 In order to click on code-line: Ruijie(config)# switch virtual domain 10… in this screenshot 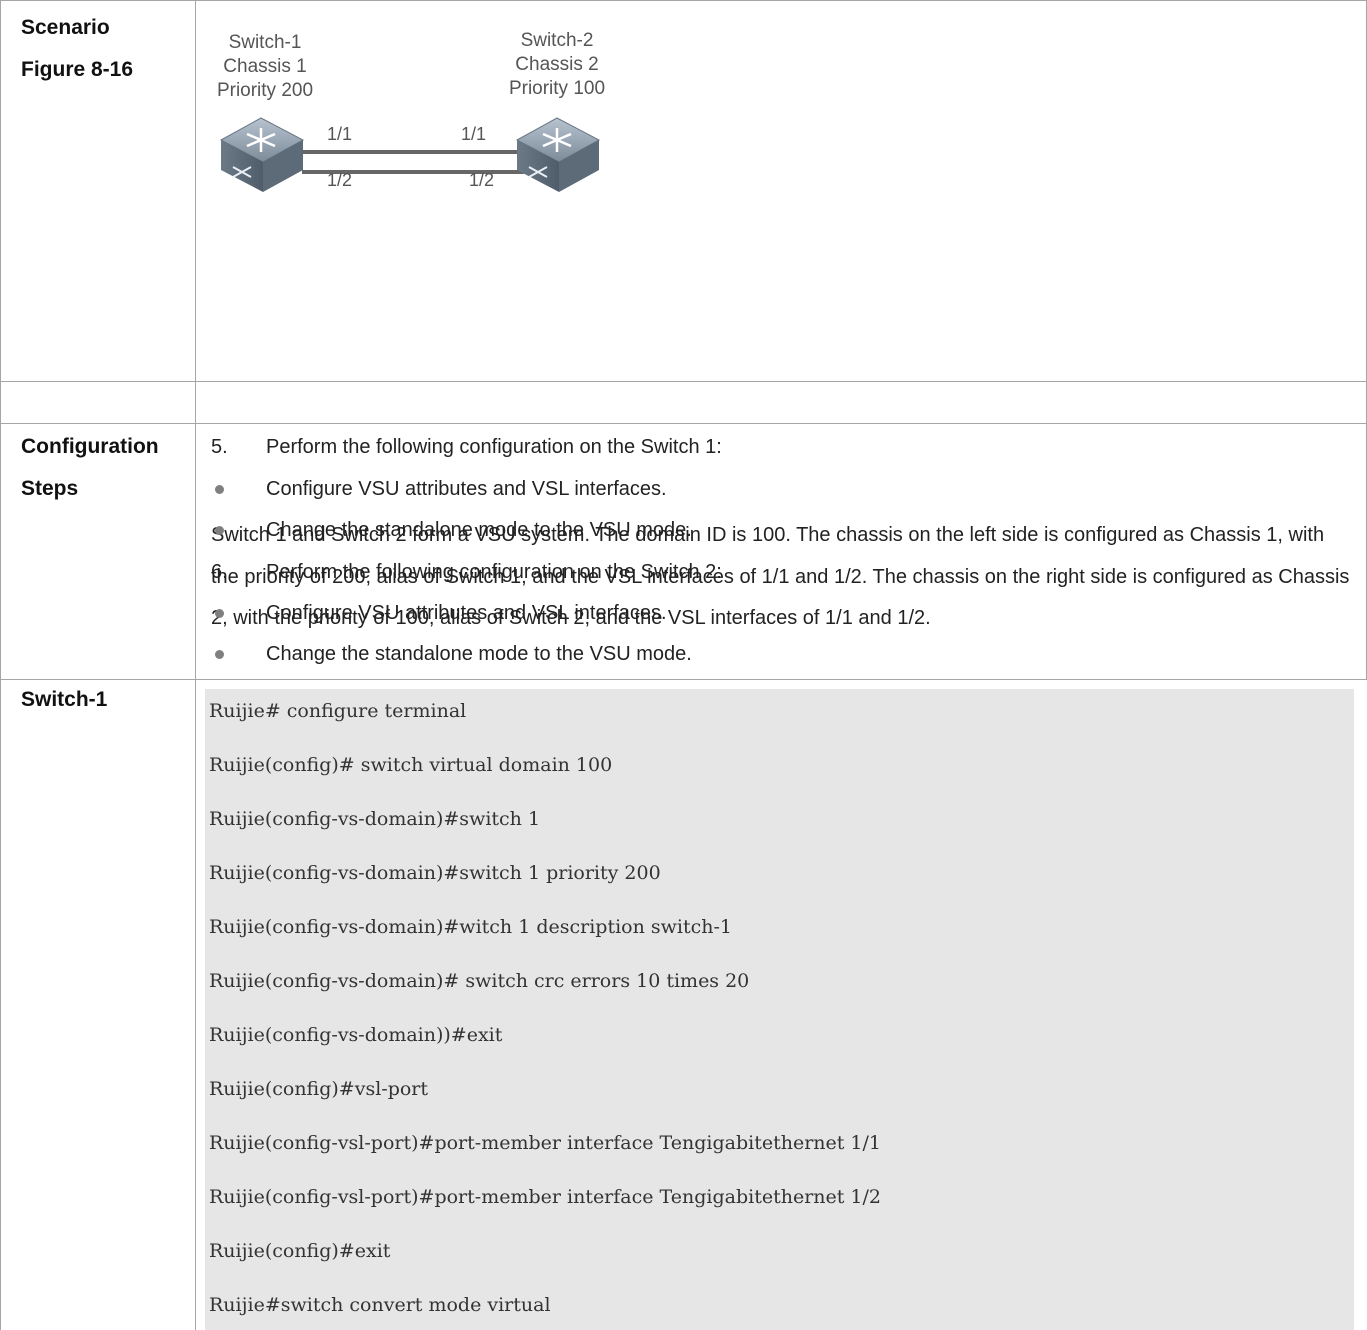, I will do `click(411, 765)`.